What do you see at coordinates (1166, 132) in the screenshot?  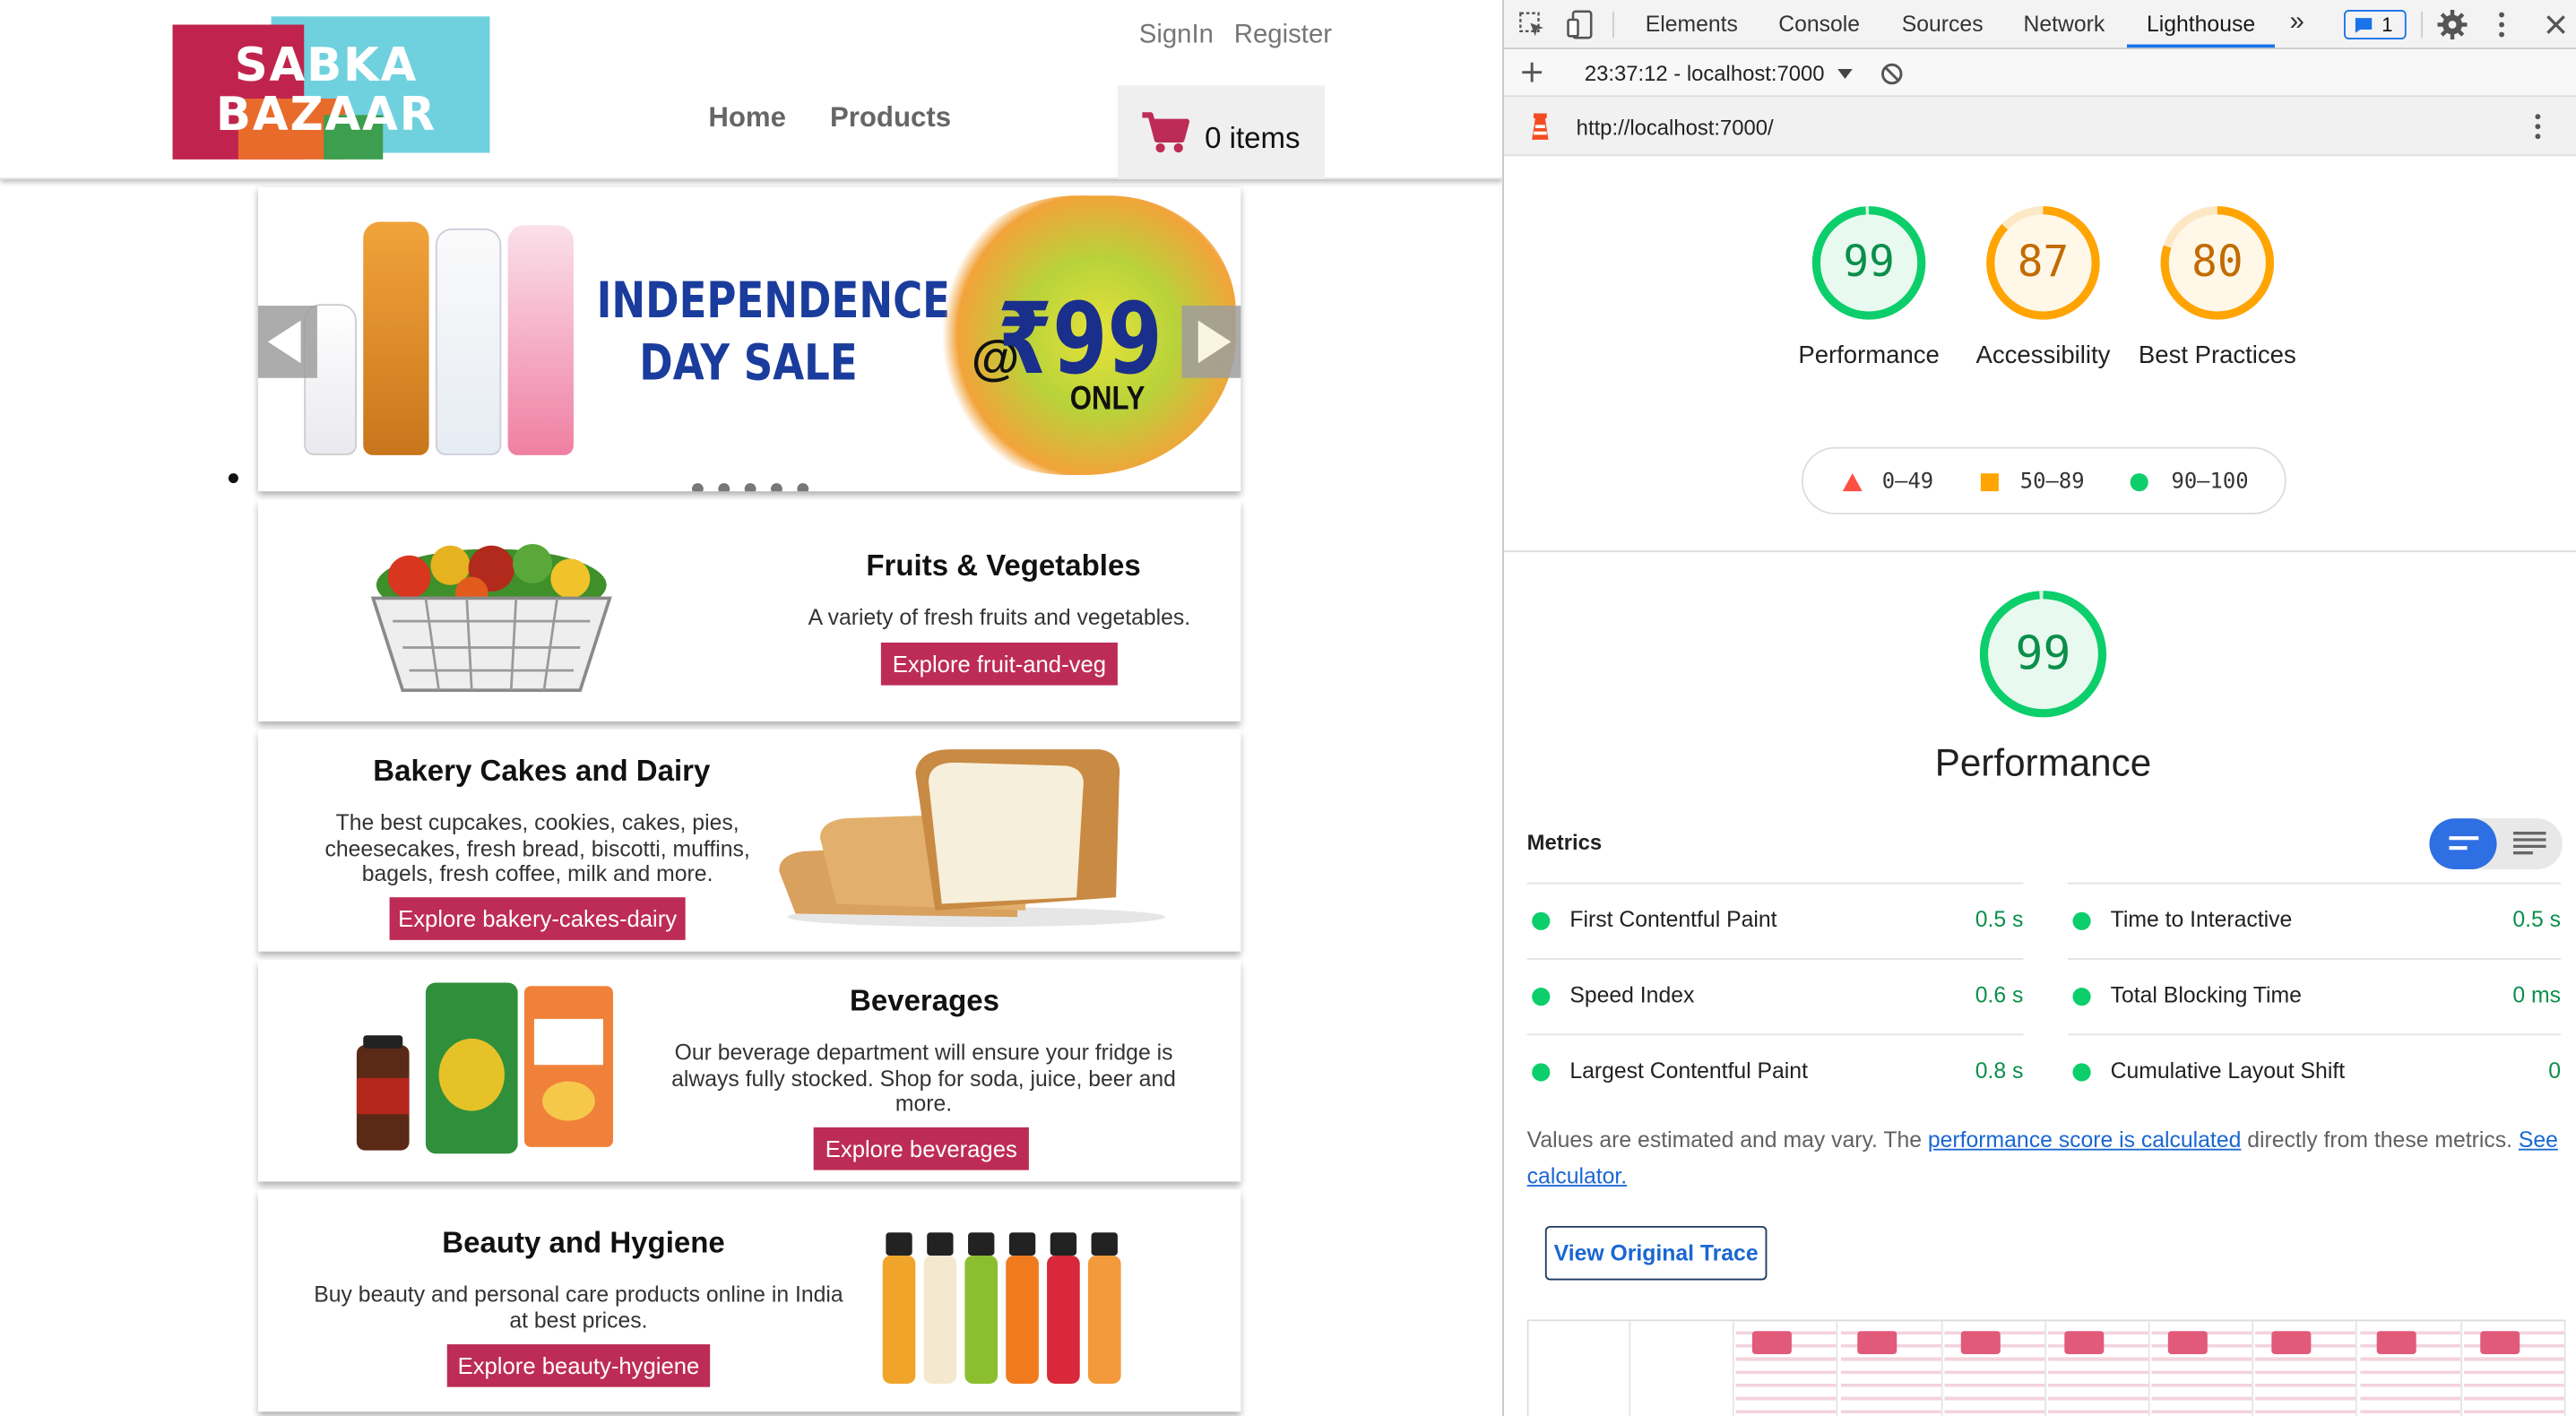 I see `cart-icon` at bounding box center [1166, 132].